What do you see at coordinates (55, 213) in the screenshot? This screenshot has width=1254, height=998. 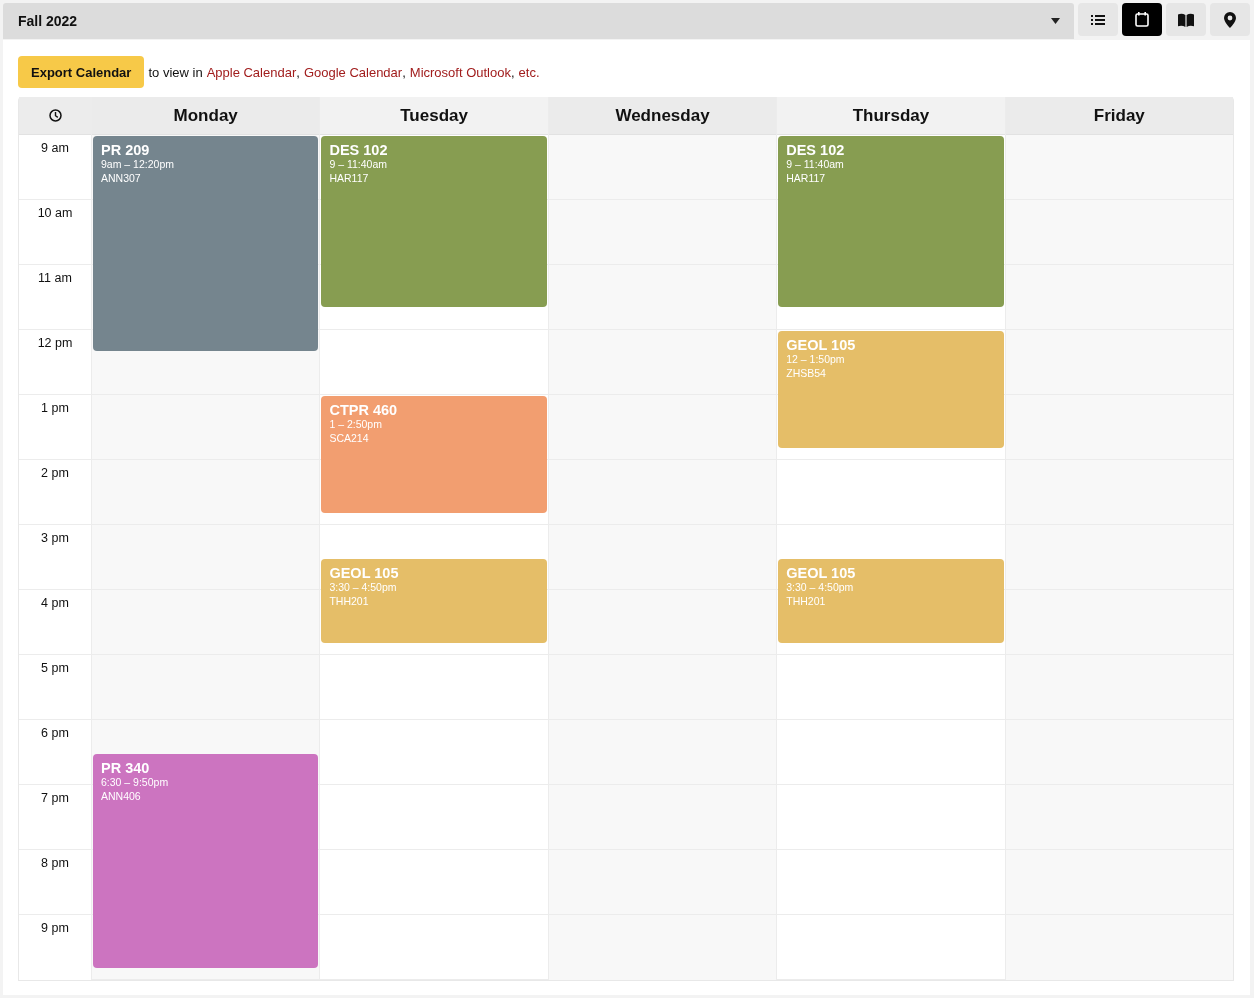 I see `hour-label: 10 am` at bounding box center [55, 213].